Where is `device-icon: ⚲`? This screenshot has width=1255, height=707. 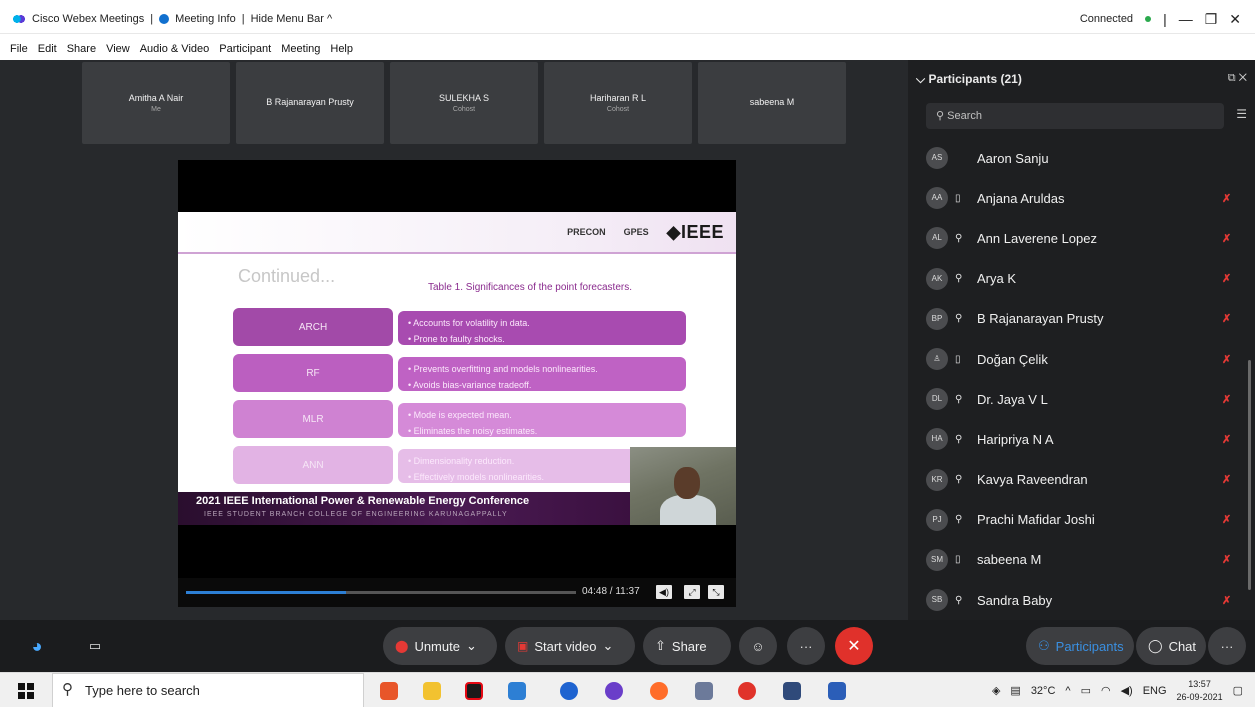
device-icon: ⚲ is located at coordinates (959, 319).